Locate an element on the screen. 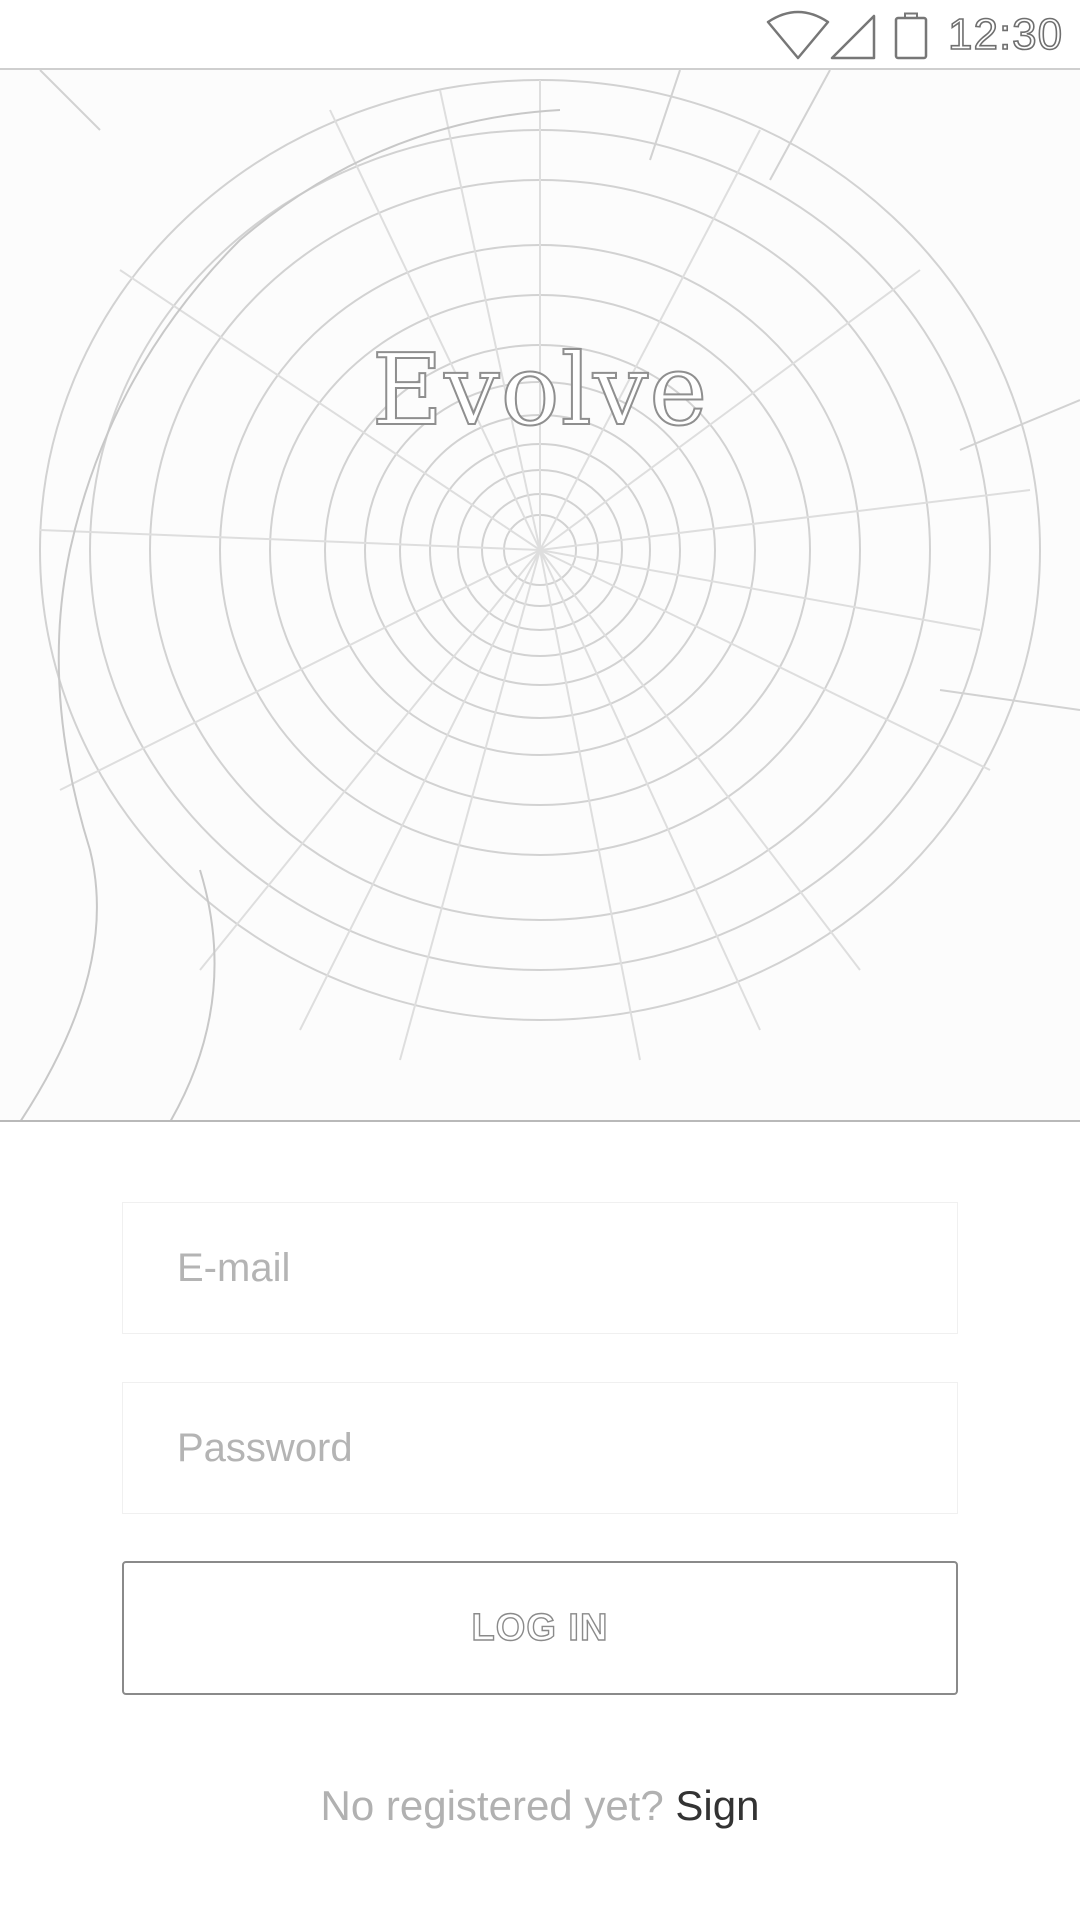 Image resolution: width=1080 pixels, height=1920 pixels. signup-prompt: No registered yet? is located at coordinates (498, 1805).